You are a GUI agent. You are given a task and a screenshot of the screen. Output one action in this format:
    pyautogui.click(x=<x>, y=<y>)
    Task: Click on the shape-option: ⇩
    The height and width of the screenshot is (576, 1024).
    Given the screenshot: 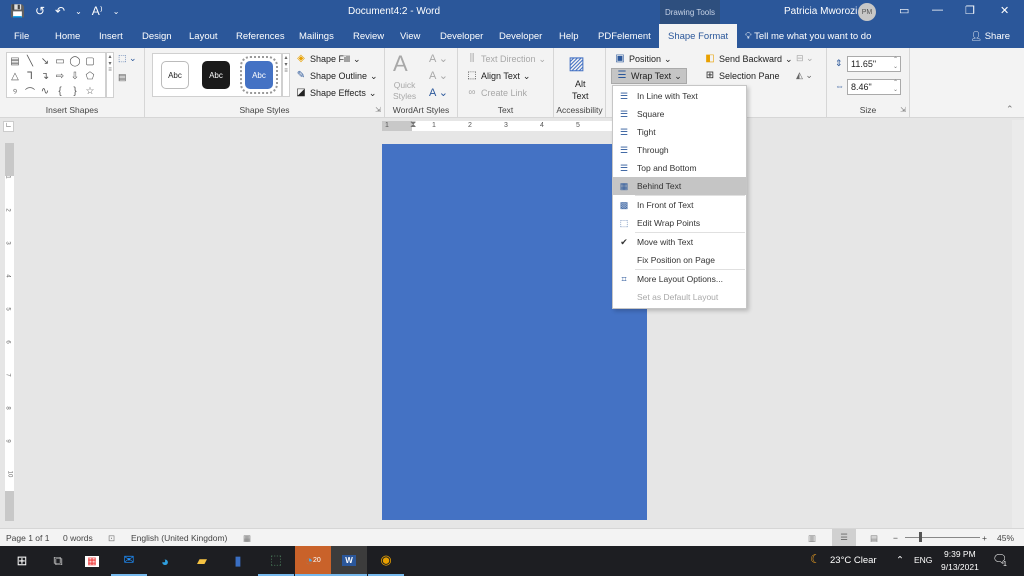 What is the action you would take?
    pyautogui.click(x=75, y=76)
    